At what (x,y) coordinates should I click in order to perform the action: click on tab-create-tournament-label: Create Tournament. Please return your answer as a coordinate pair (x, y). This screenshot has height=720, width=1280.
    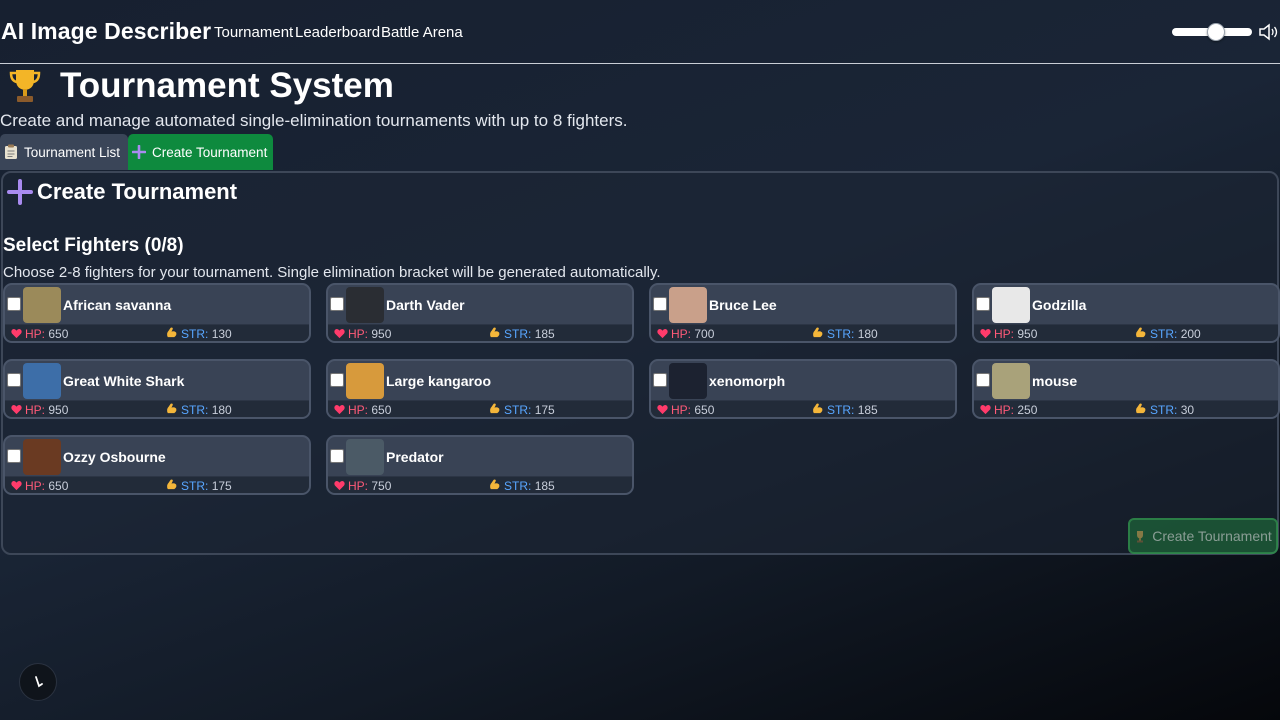
    Looking at the image, I should click on (210, 152).